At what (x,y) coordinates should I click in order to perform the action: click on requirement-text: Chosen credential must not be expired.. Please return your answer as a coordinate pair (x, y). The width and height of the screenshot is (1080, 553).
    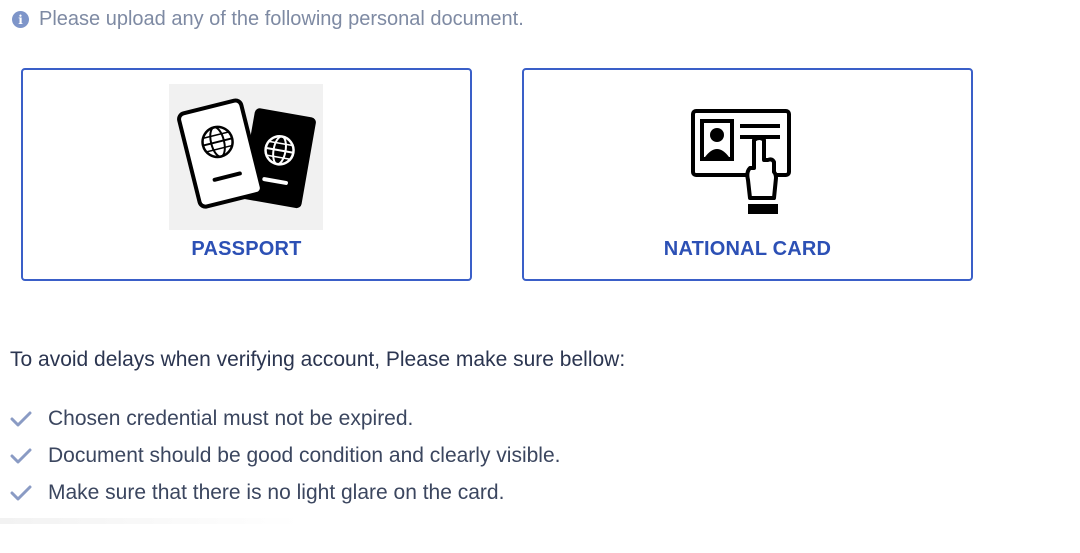
    Looking at the image, I should click on (231, 418).